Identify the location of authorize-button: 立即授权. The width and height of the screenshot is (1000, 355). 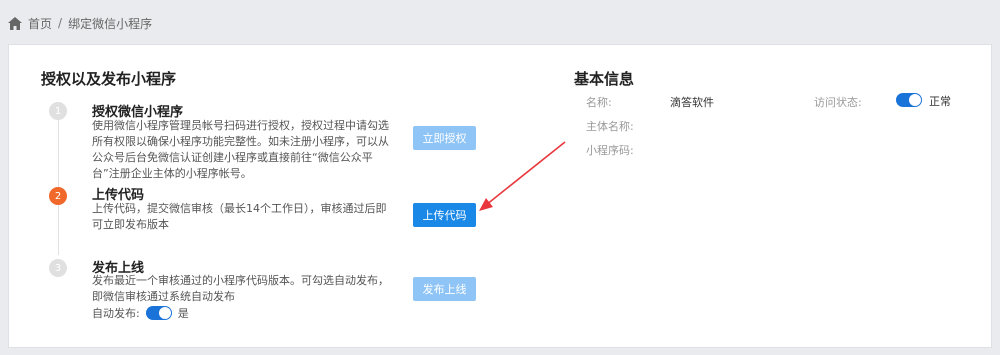
(444, 138).